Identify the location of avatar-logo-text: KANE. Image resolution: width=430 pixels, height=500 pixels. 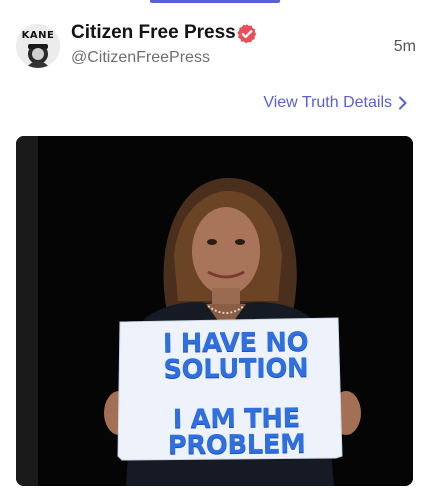
(38, 35).